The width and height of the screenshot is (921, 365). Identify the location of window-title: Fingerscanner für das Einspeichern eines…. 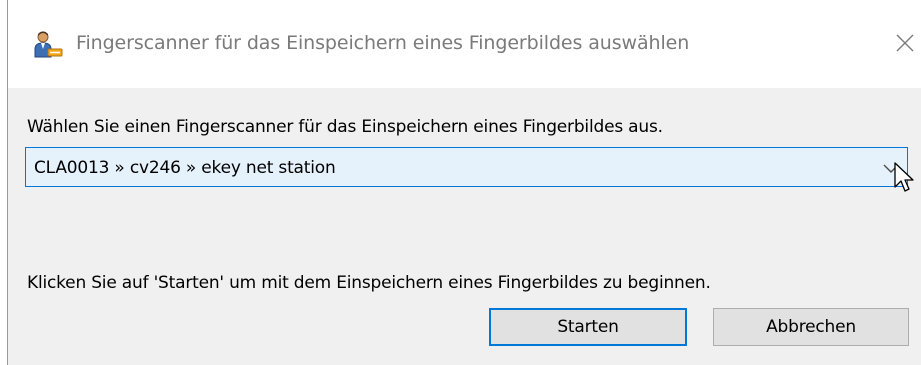
(383, 43).